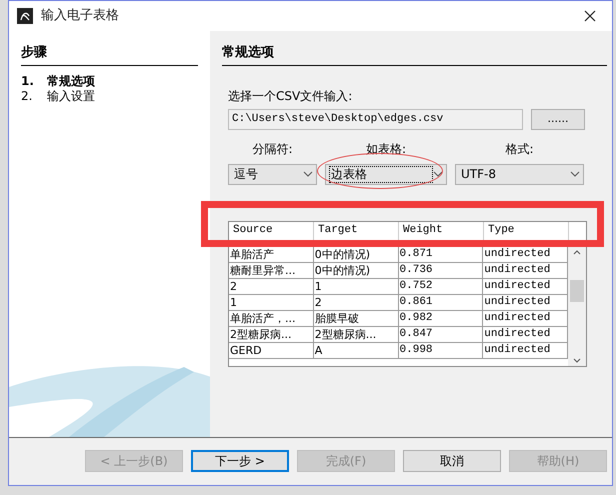 This screenshot has height=495, width=616. I want to click on column-header: Target, so click(338, 230).